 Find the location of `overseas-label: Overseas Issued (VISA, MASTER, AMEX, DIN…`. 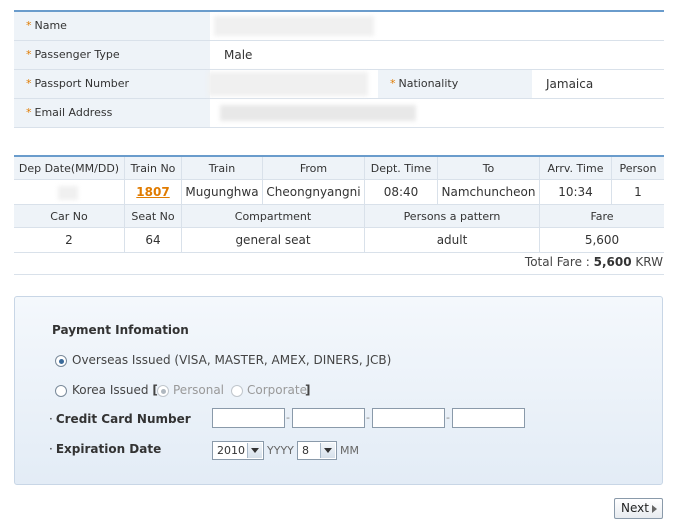

overseas-label: Overseas Issued (VISA, MASTER, AMEX, DIN… is located at coordinates (231, 360).